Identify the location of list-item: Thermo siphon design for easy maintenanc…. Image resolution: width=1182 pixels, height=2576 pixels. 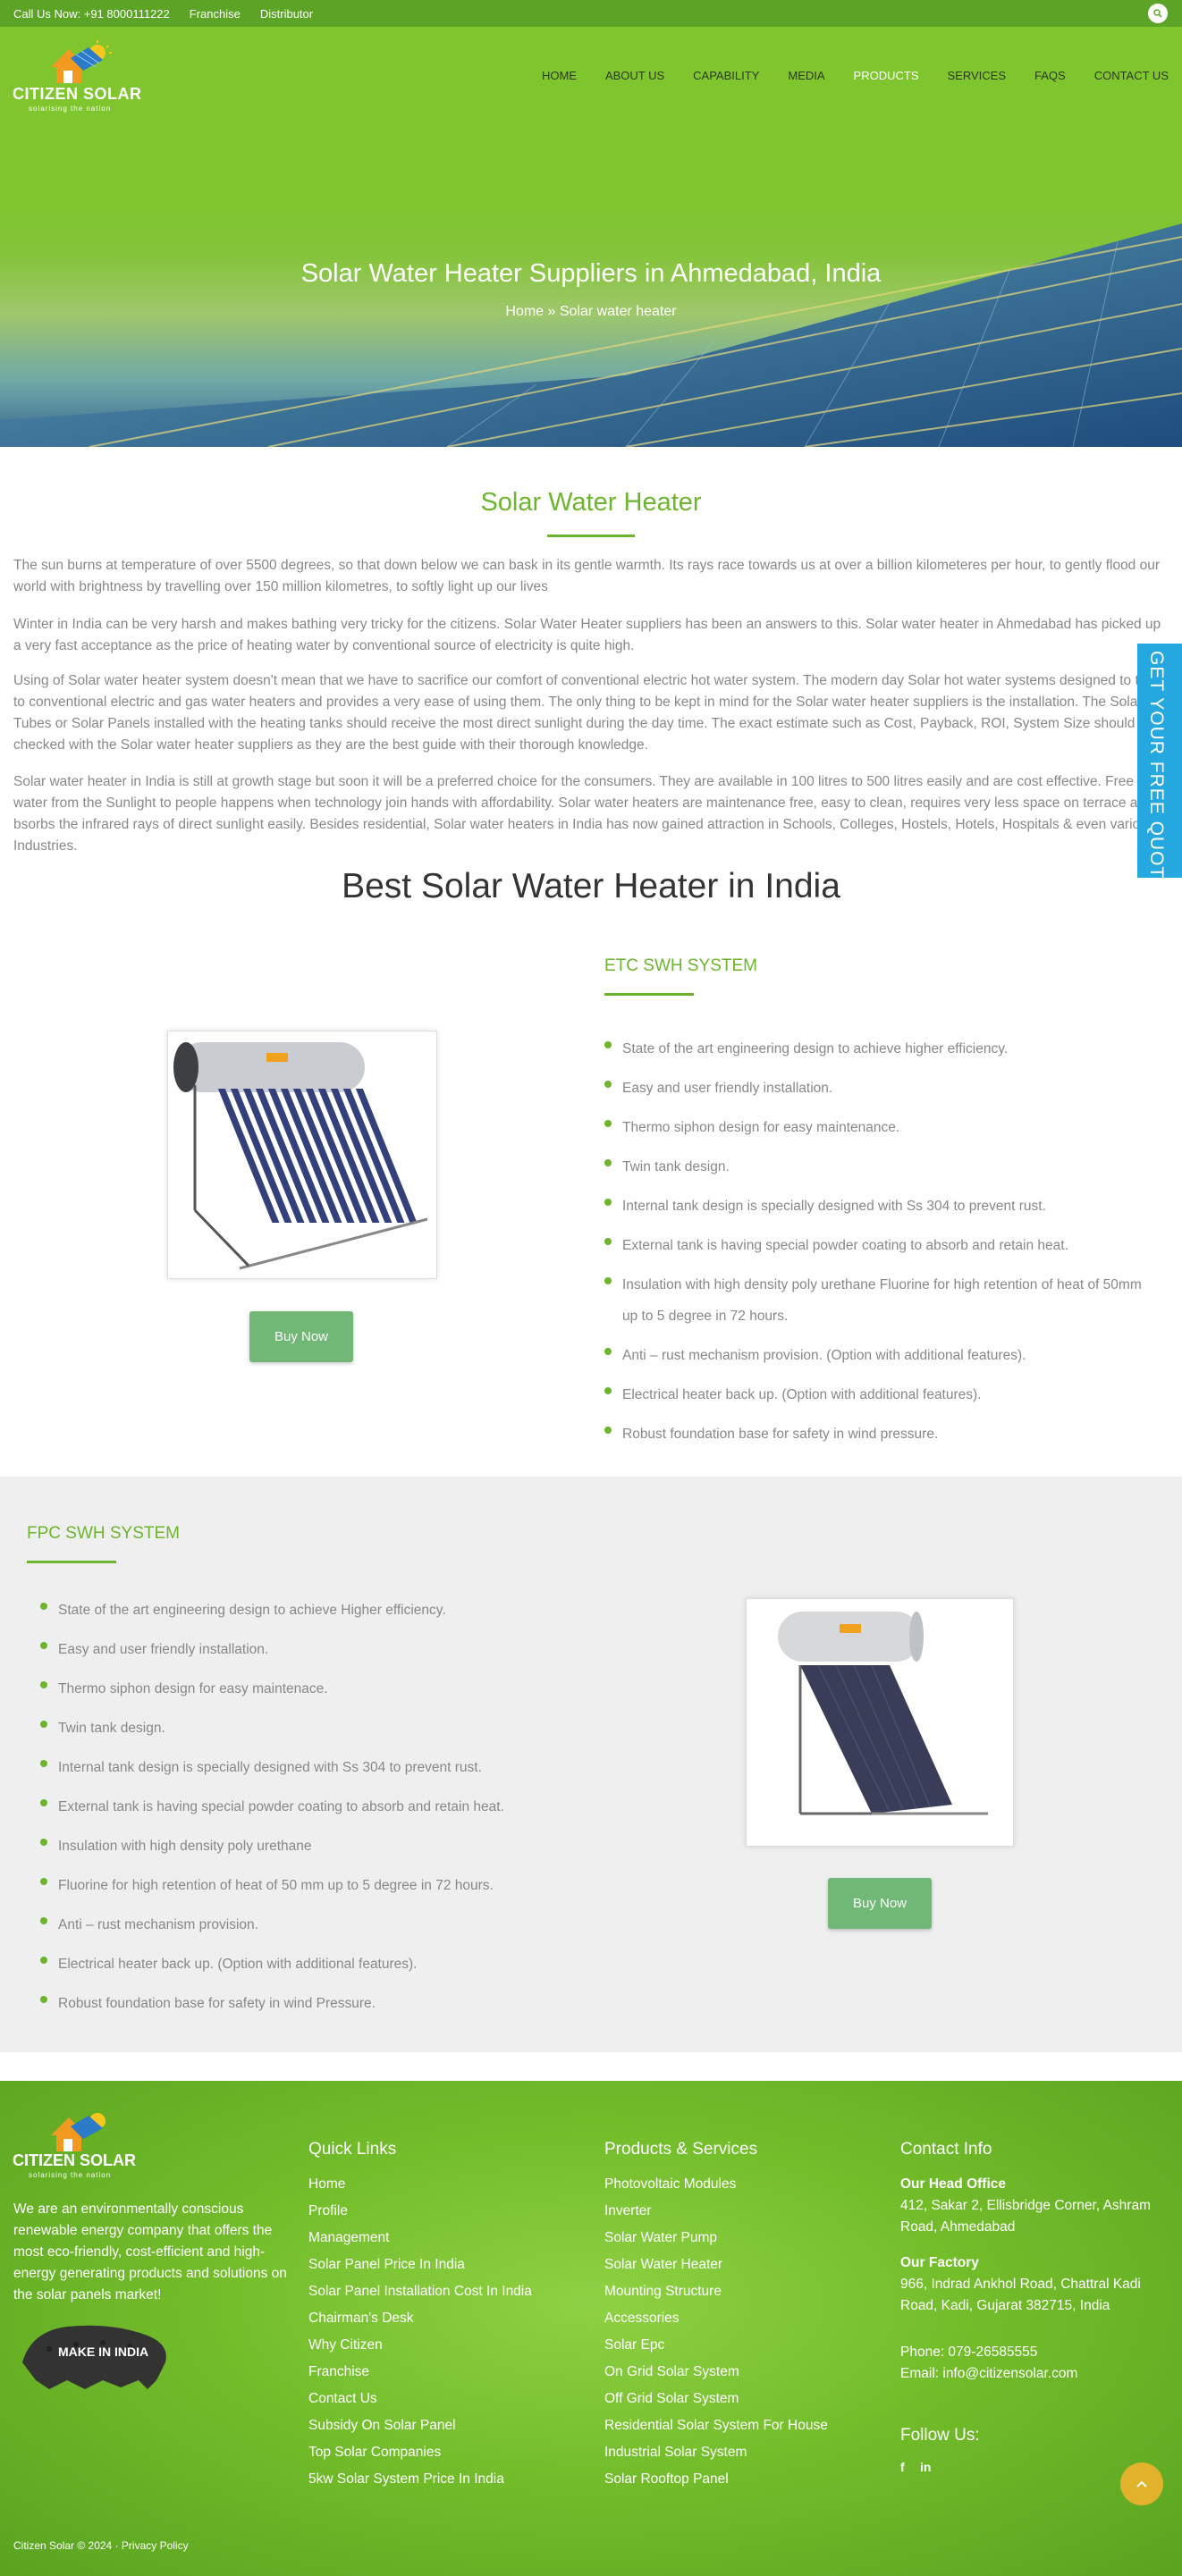
(881, 1128).